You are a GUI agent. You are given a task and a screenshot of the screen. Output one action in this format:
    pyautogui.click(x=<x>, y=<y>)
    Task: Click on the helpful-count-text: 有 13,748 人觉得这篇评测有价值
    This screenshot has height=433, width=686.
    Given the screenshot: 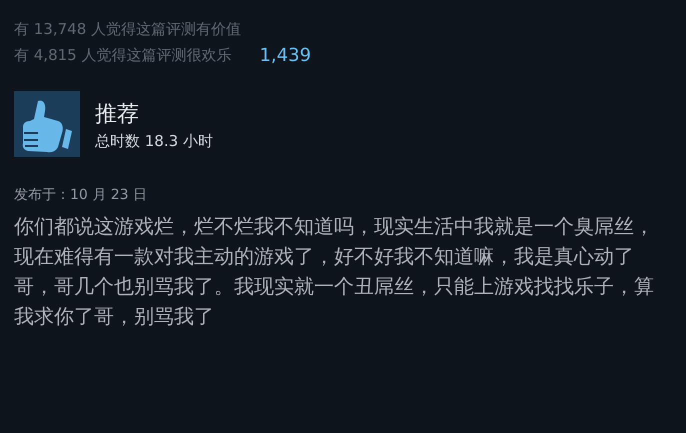 What is the action you would take?
    pyautogui.click(x=128, y=29)
    